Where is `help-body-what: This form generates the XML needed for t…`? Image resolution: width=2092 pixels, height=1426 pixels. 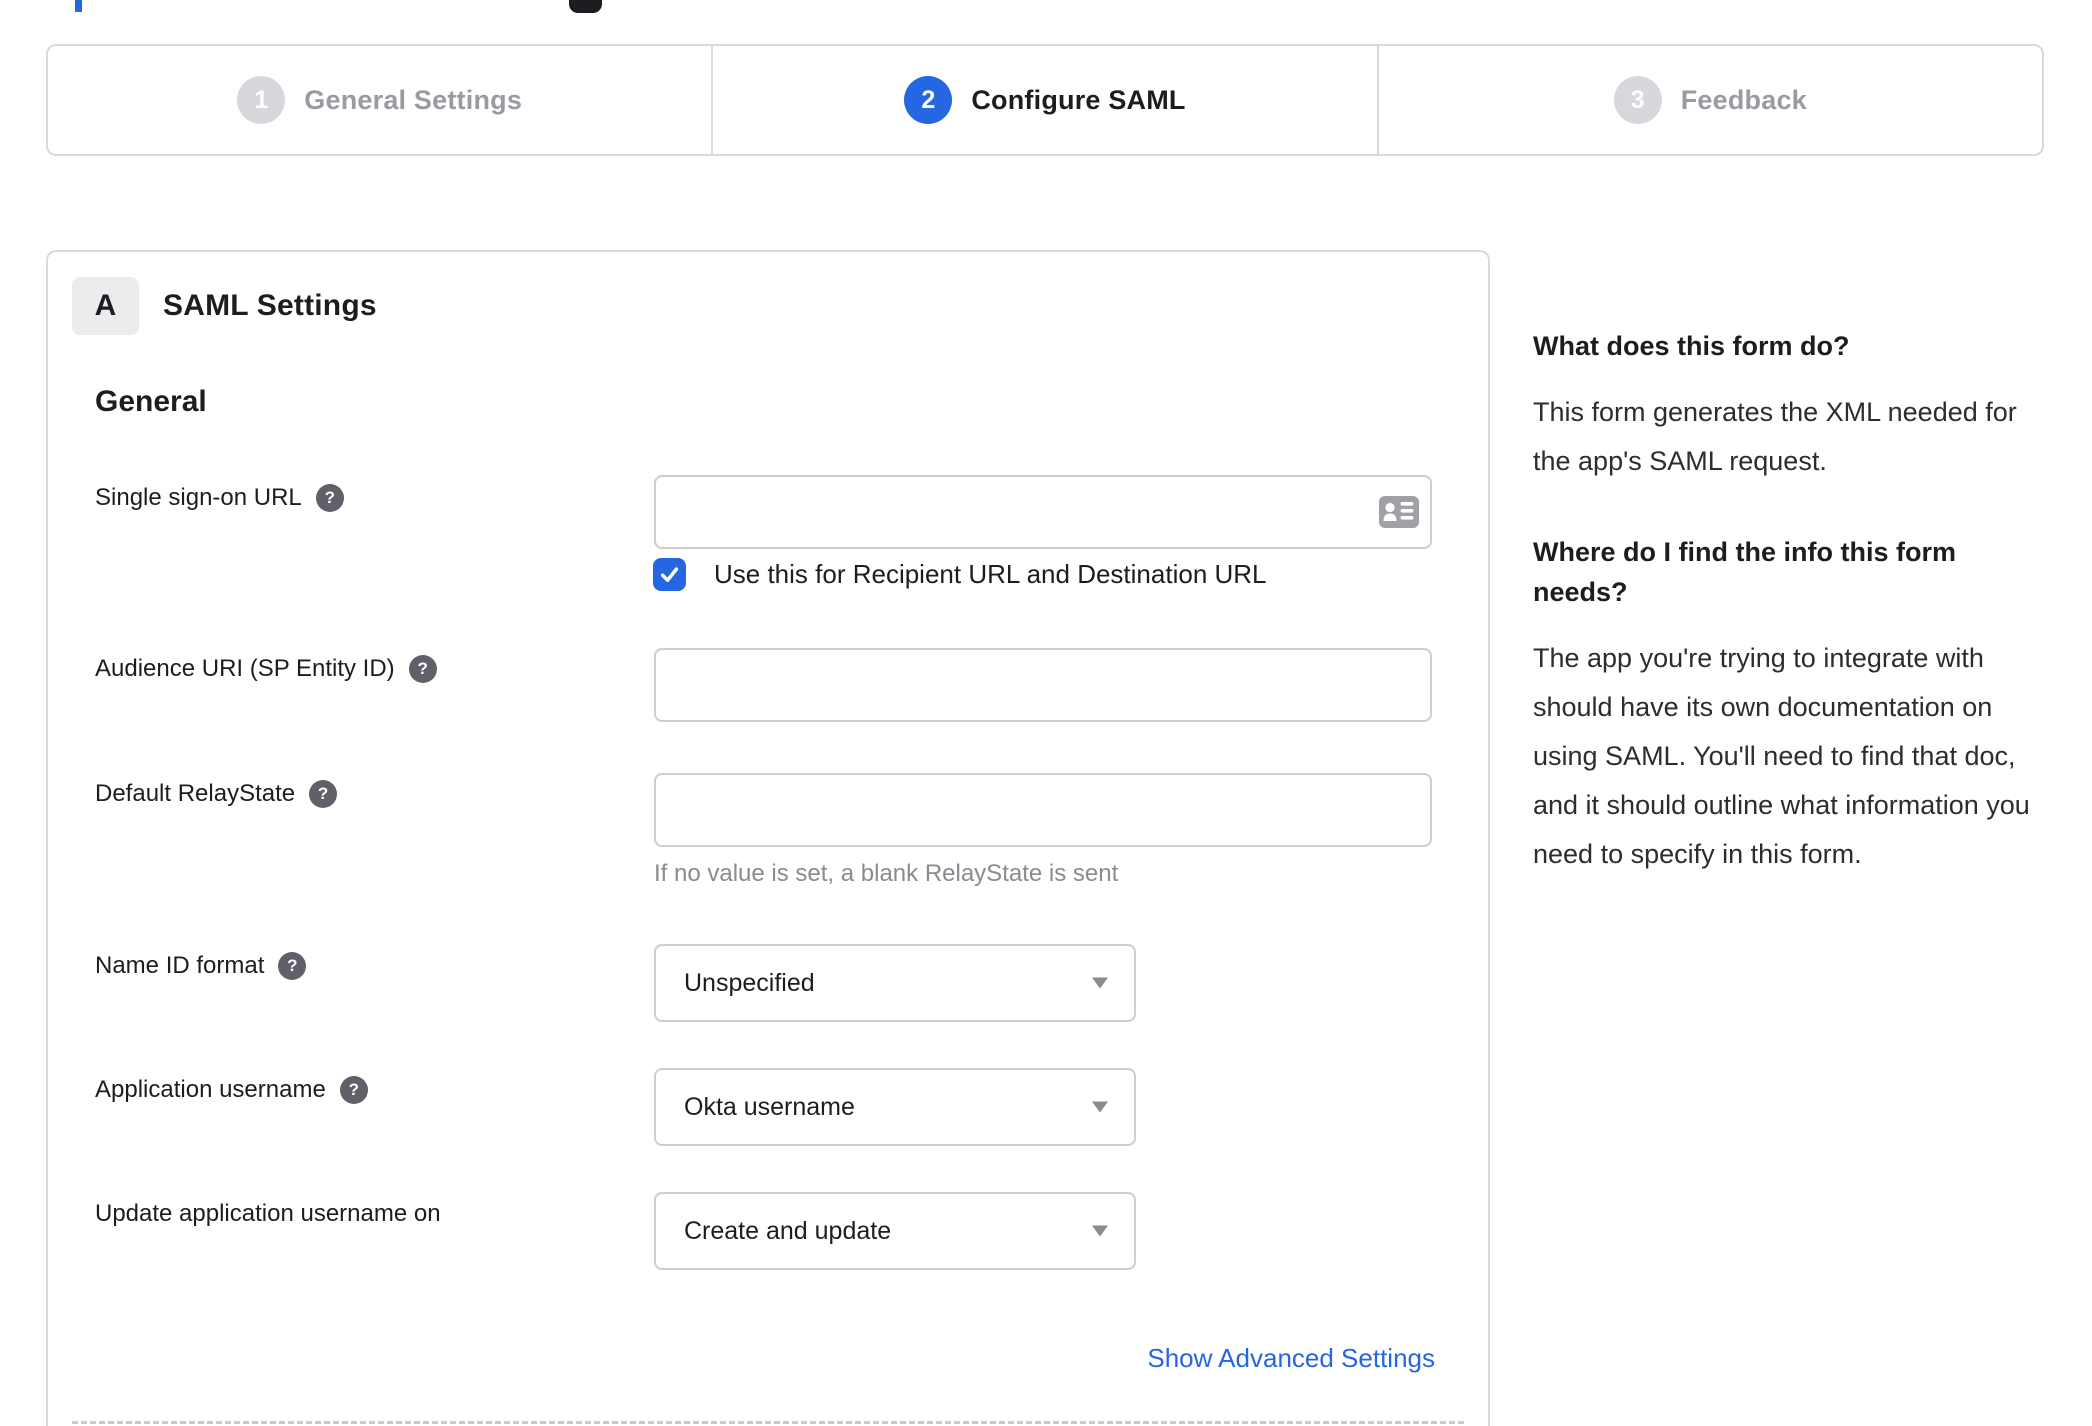
help-body-what: This form generates the XML needed for t… is located at coordinates (1775, 436).